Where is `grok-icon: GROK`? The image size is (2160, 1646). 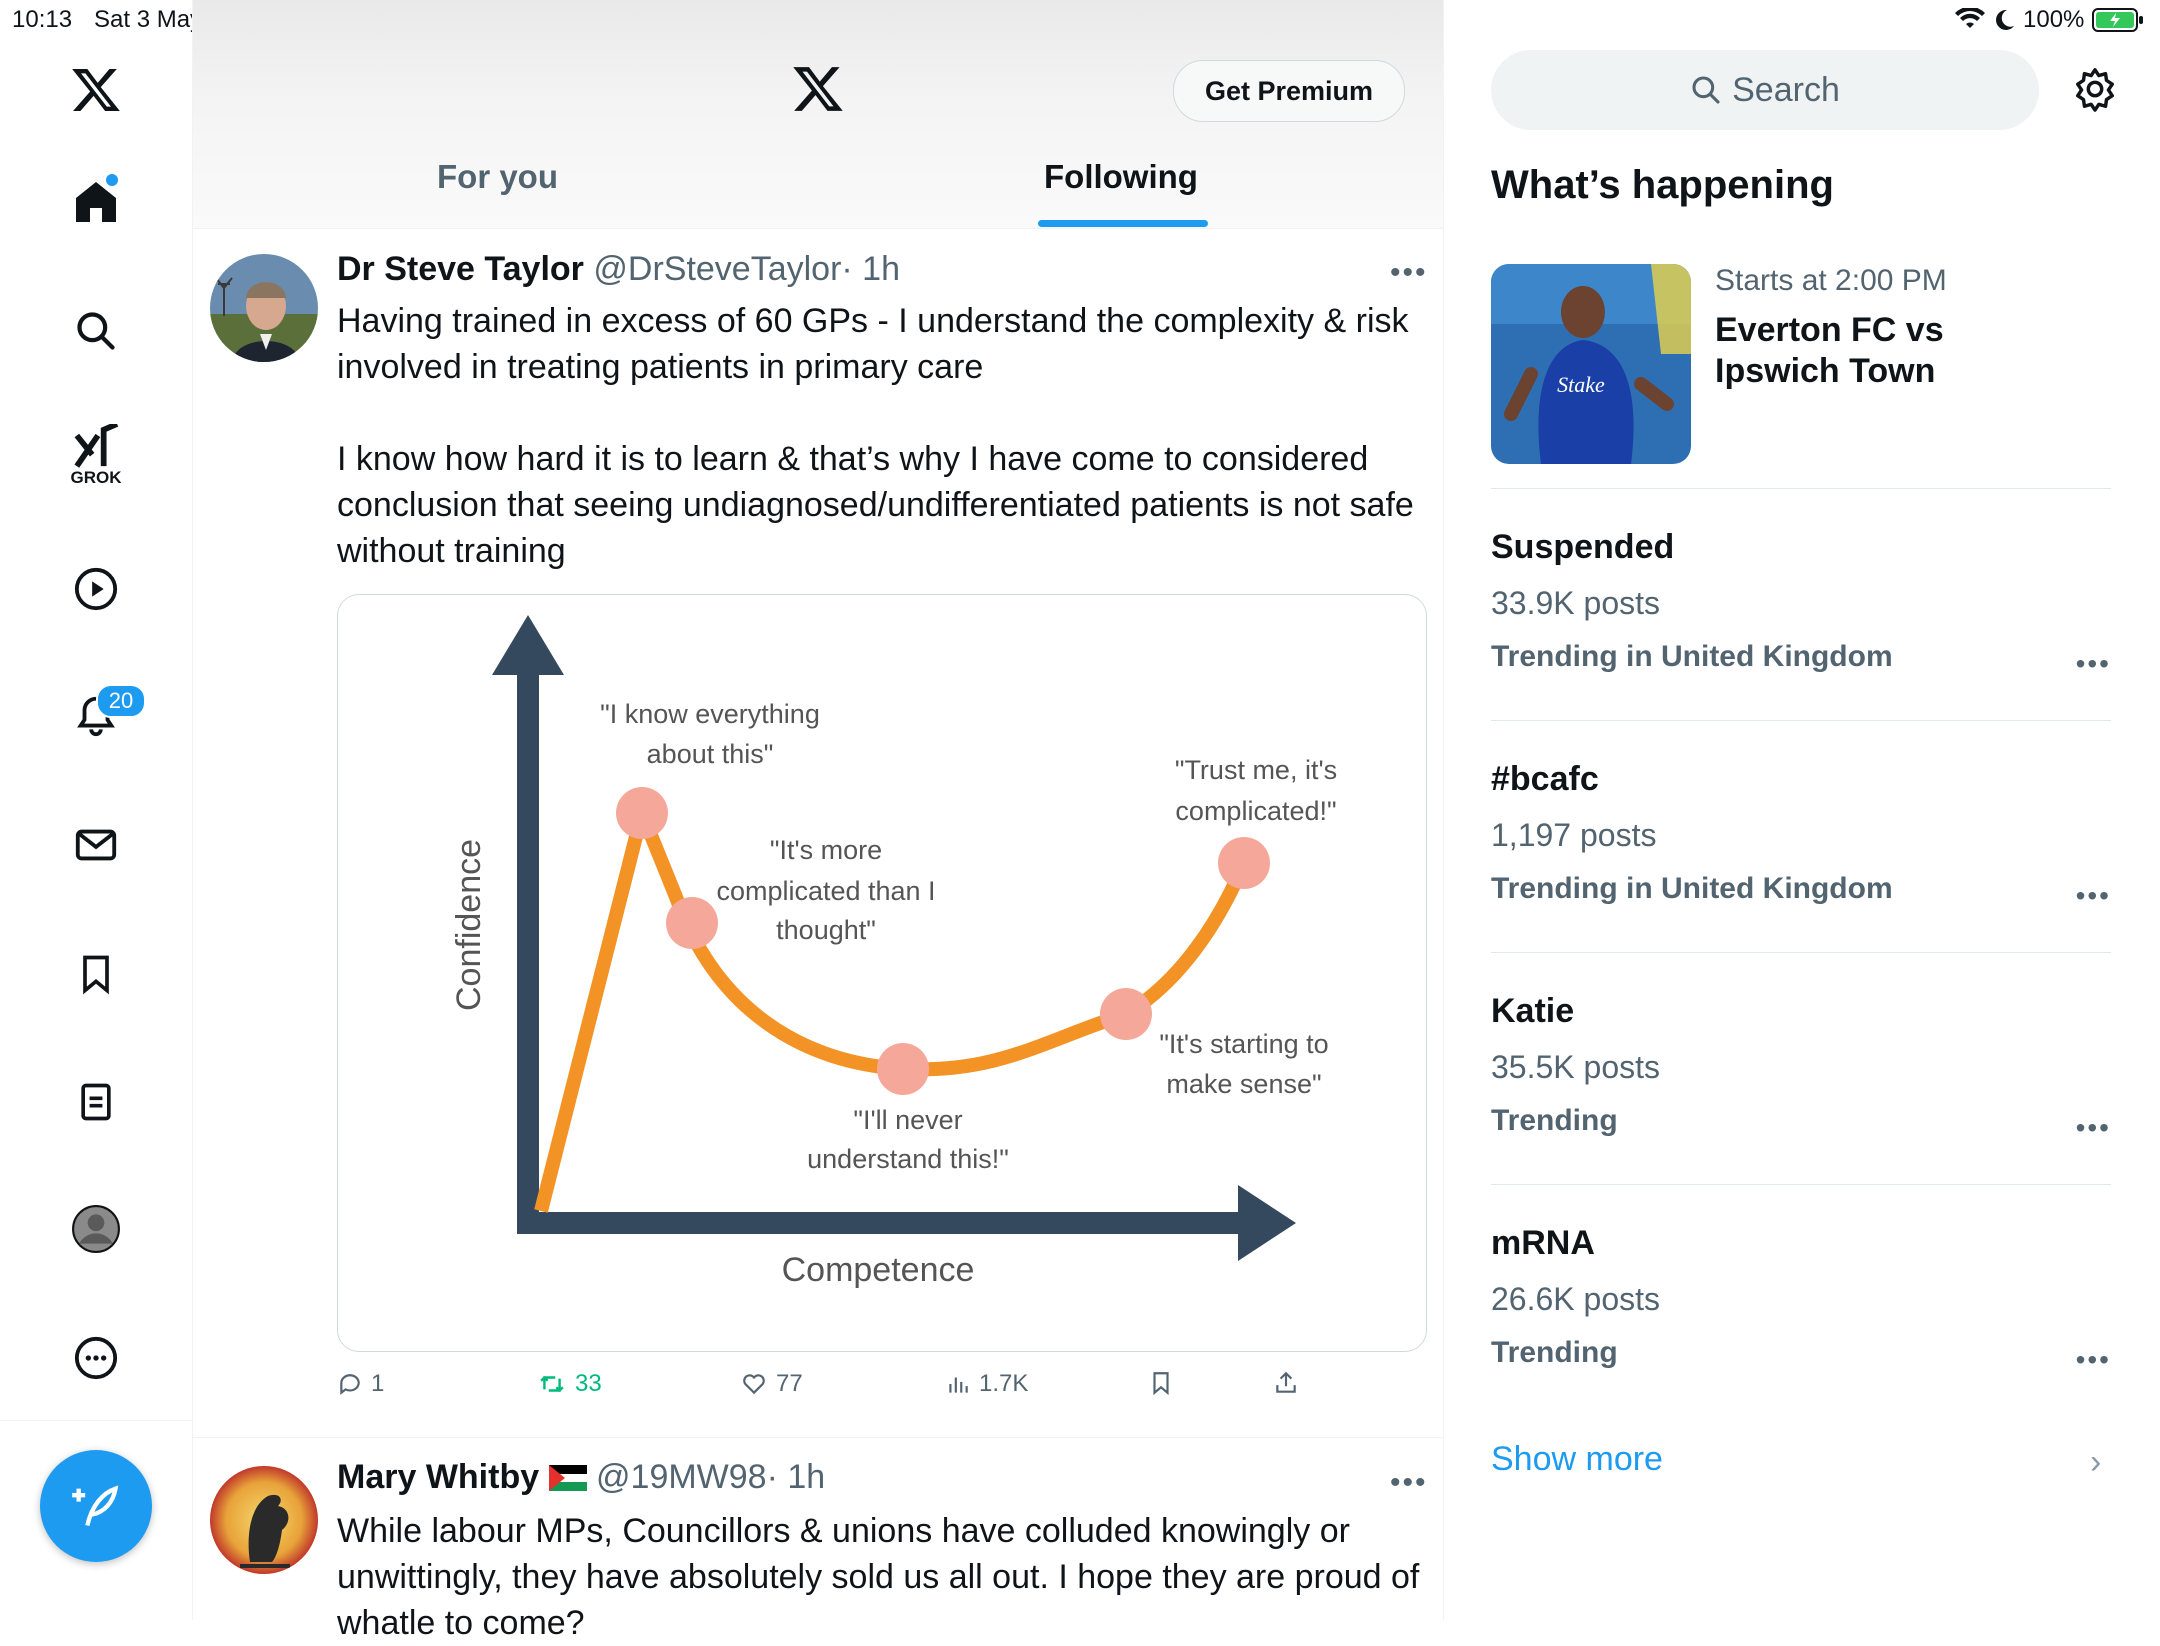
grok-icon: GROK is located at coordinates (96, 456).